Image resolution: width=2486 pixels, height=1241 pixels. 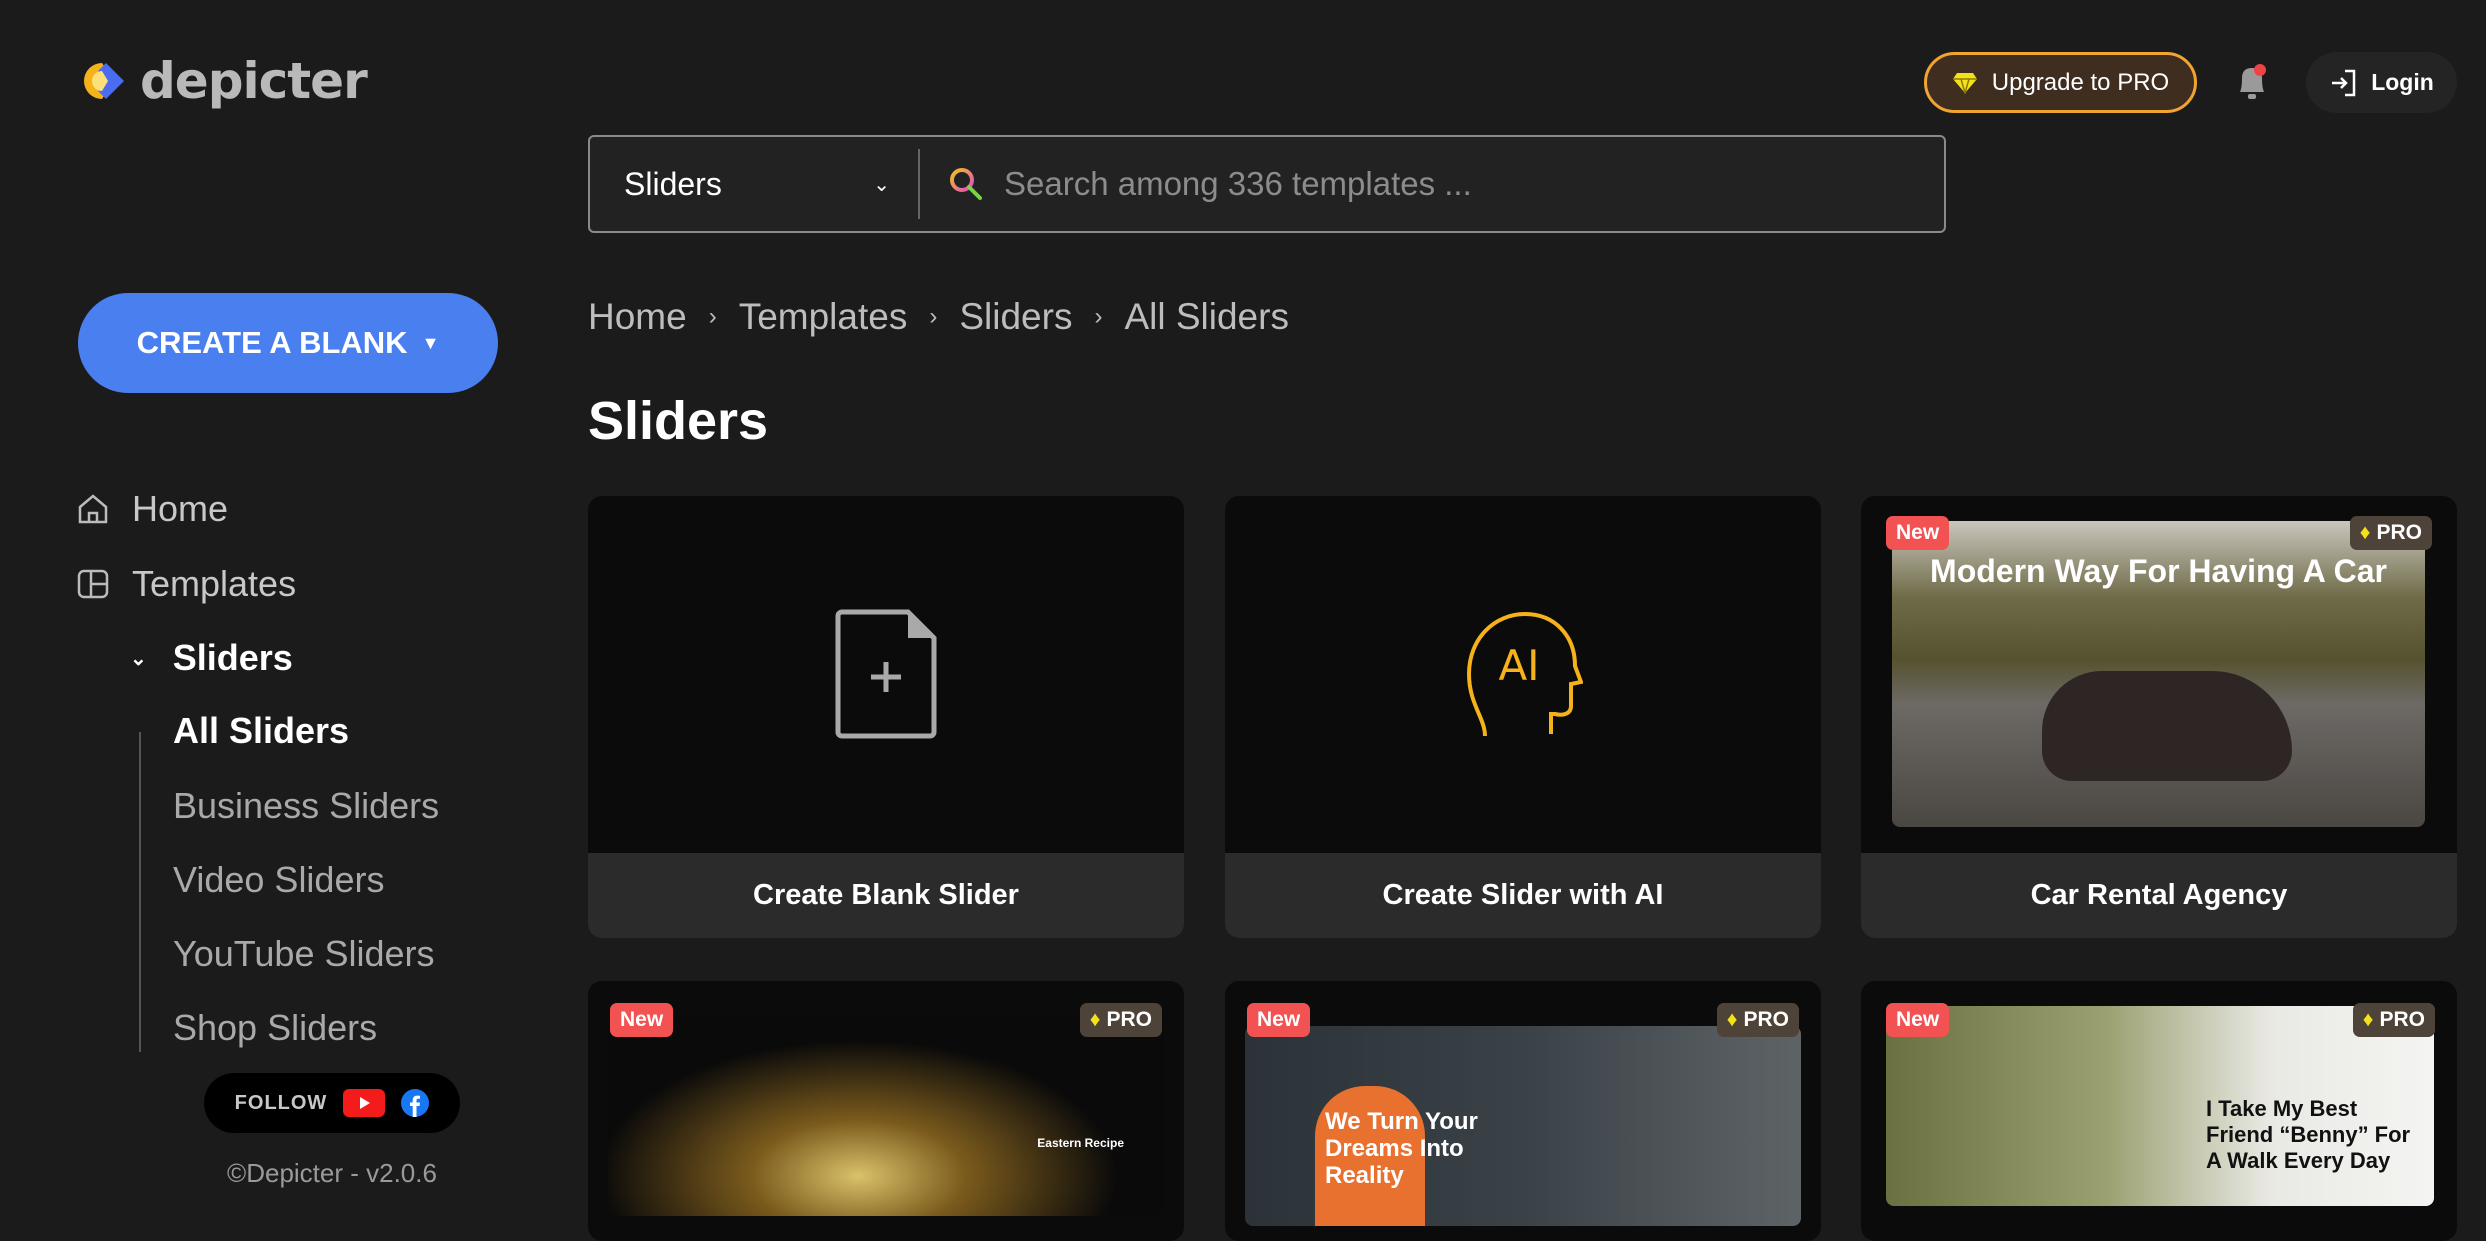 I want to click on breadcrumb-sliders: Sliders, so click(x=1015, y=317).